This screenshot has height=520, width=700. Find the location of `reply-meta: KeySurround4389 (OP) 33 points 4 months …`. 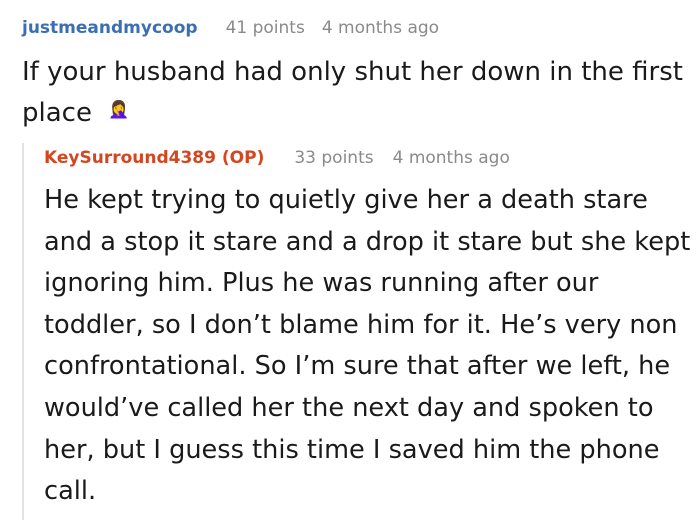

reply-meta: KeySurround4389 (OP) 33 points 4 months … is located at coordinates (369, 160).